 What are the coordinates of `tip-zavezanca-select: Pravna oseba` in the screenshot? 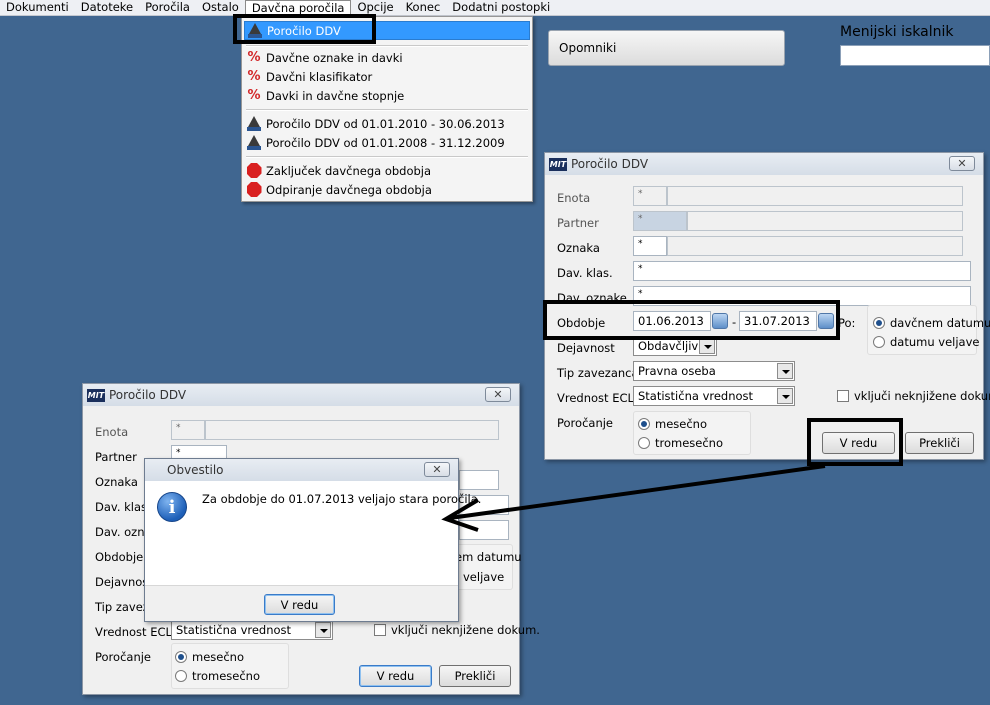 It's located at (714, 371).